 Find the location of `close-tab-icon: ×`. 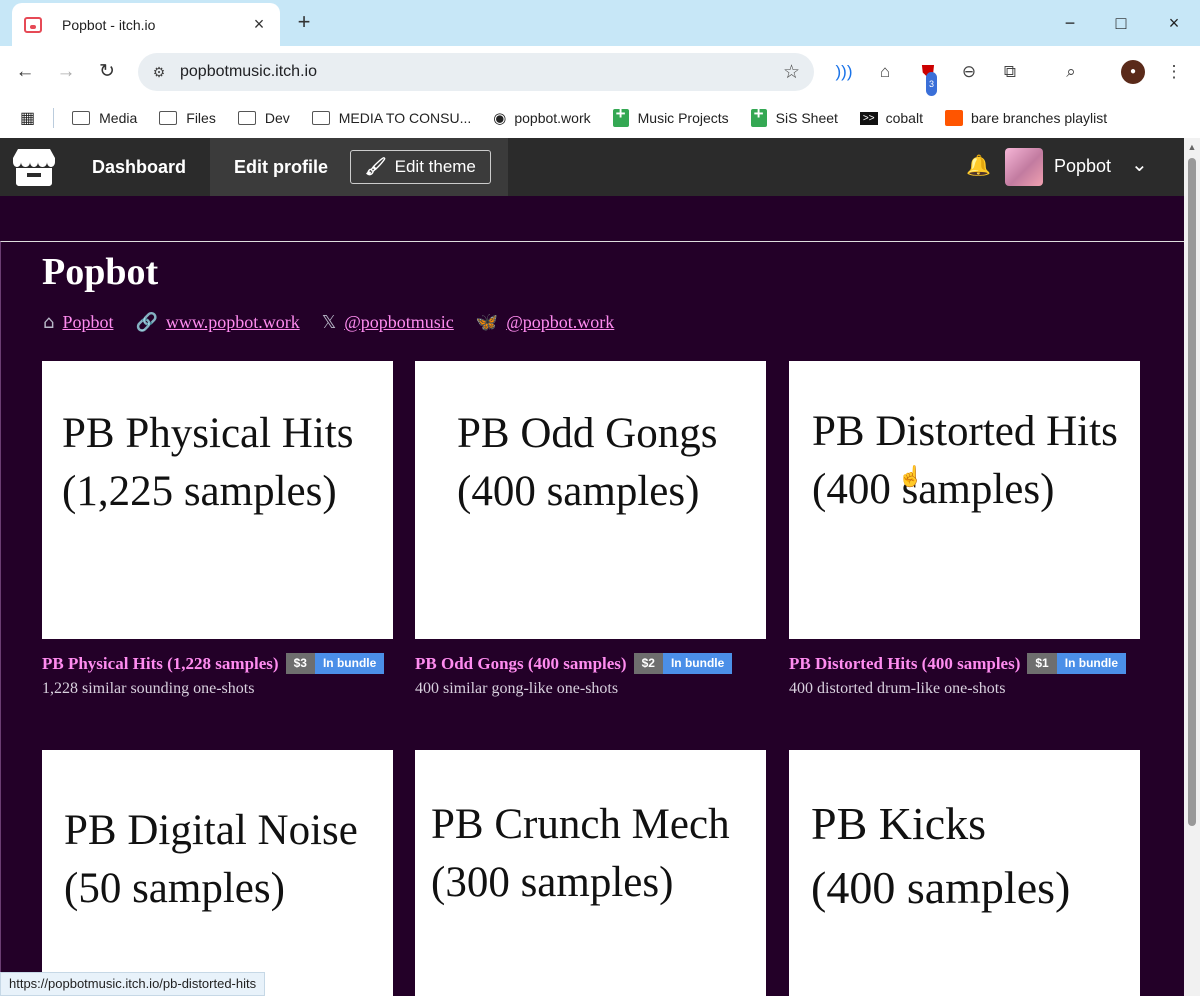

close-tab-icon: × is located at coordinates (259, 24).